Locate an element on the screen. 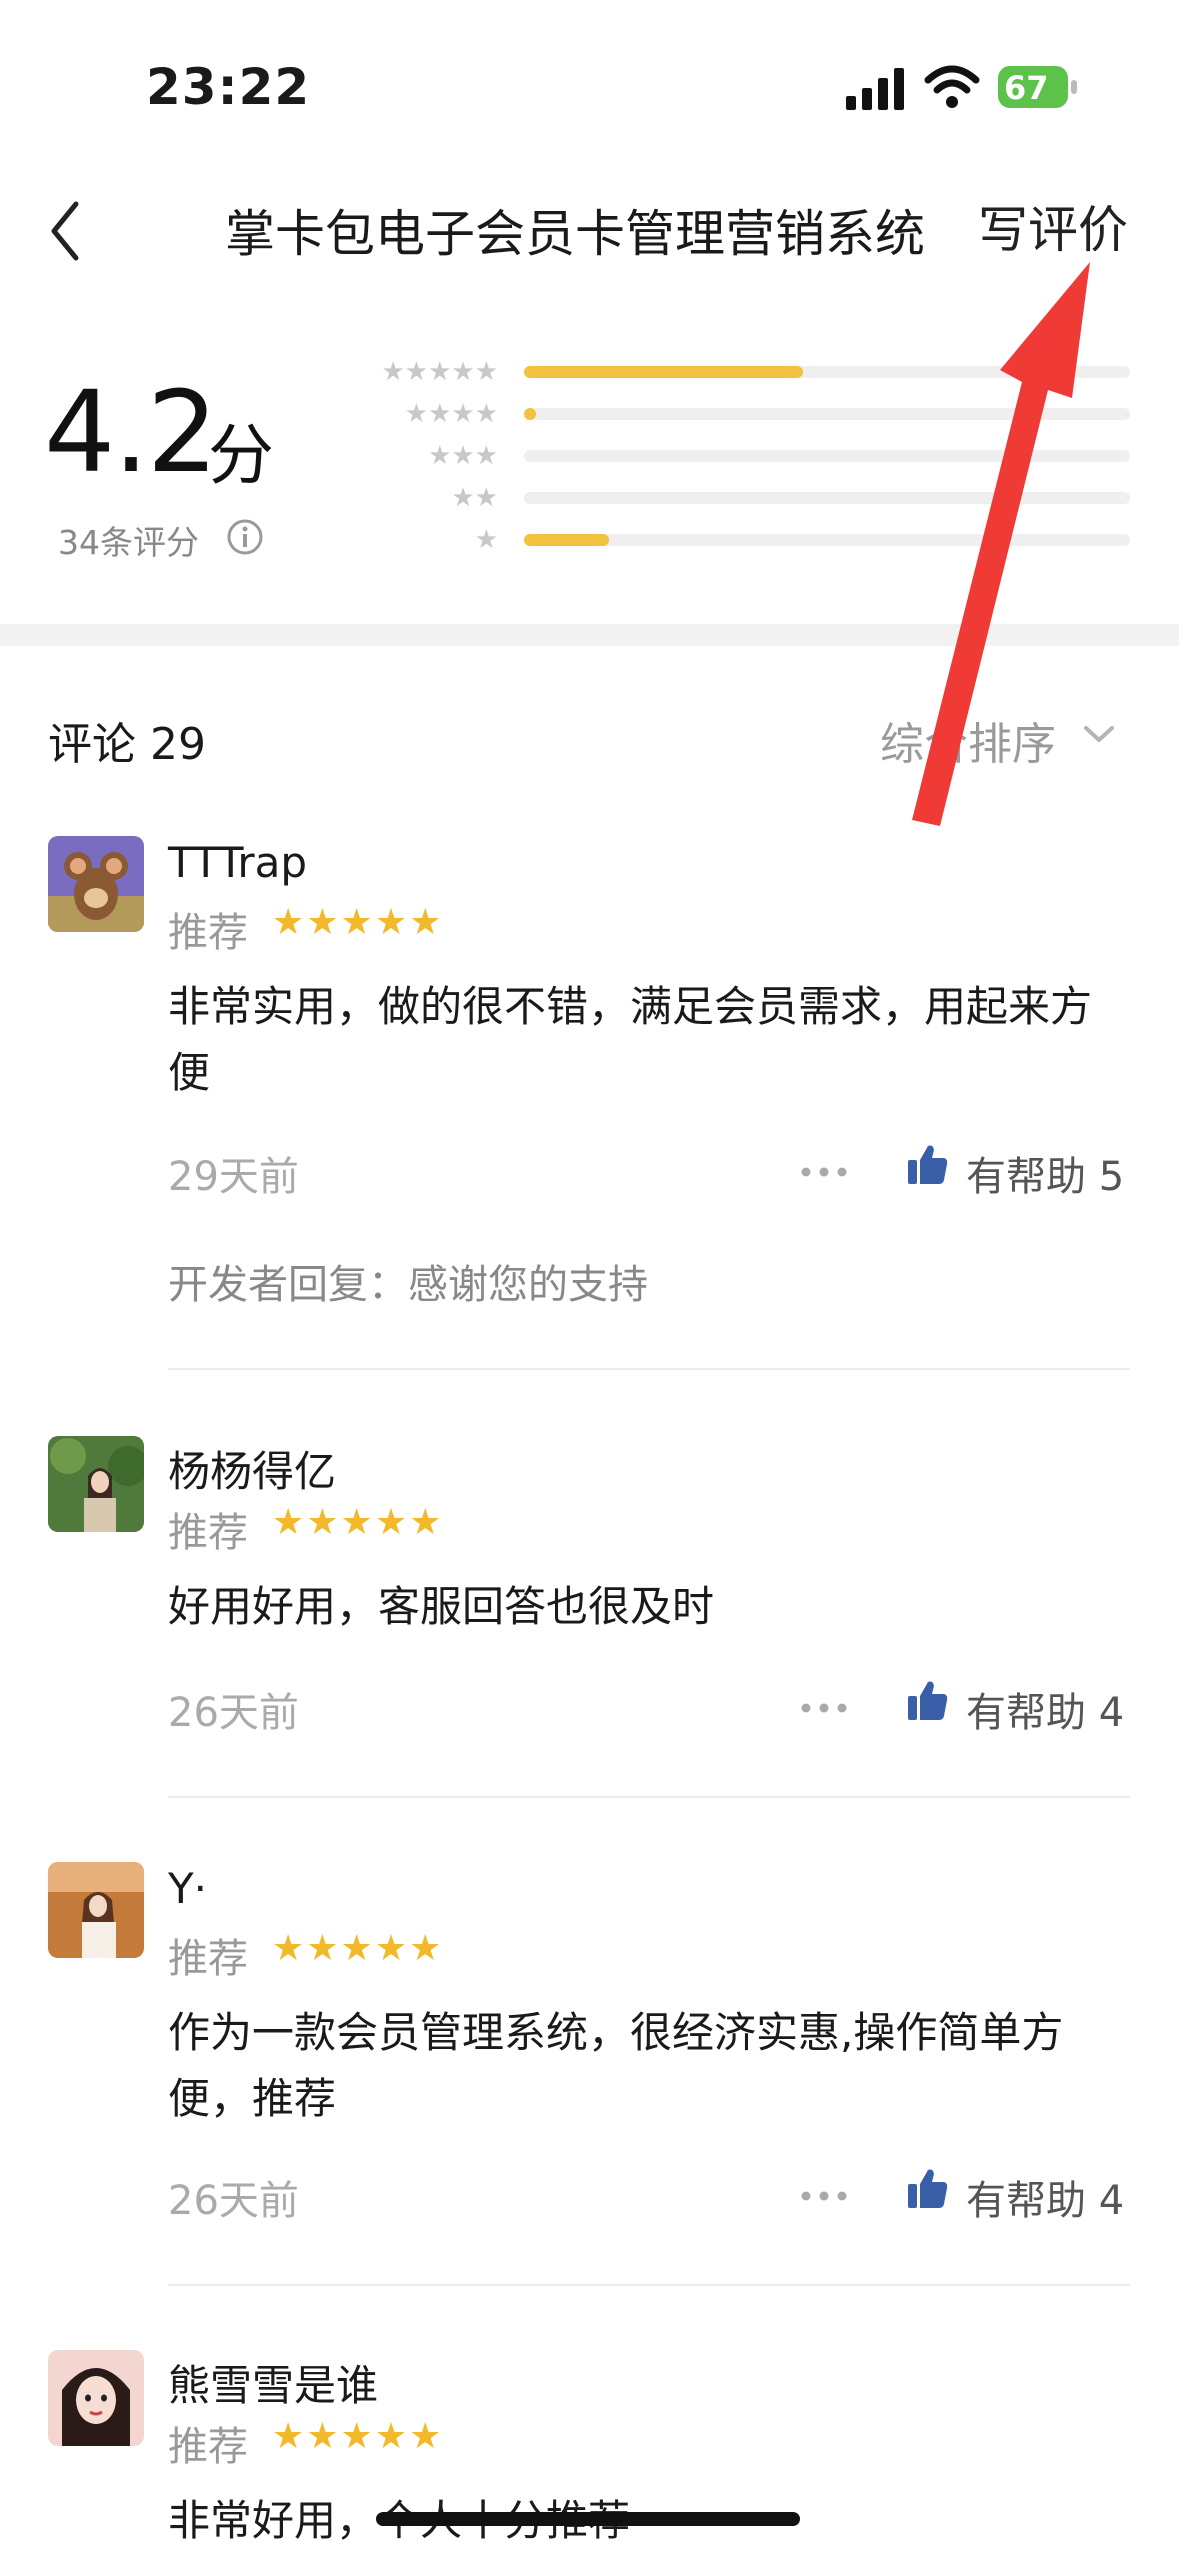 This screenshot has width=1179, height=2556. distribution-stars-2: ★★ is located at coordinates (474, 498).